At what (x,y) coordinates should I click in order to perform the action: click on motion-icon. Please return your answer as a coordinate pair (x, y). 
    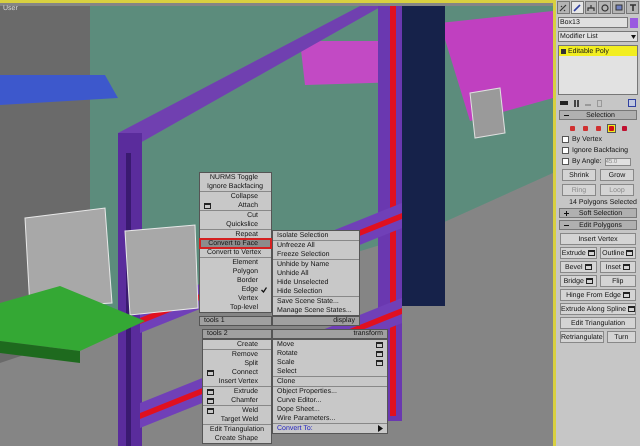
    Looking at the image, I should click on (604, 8).